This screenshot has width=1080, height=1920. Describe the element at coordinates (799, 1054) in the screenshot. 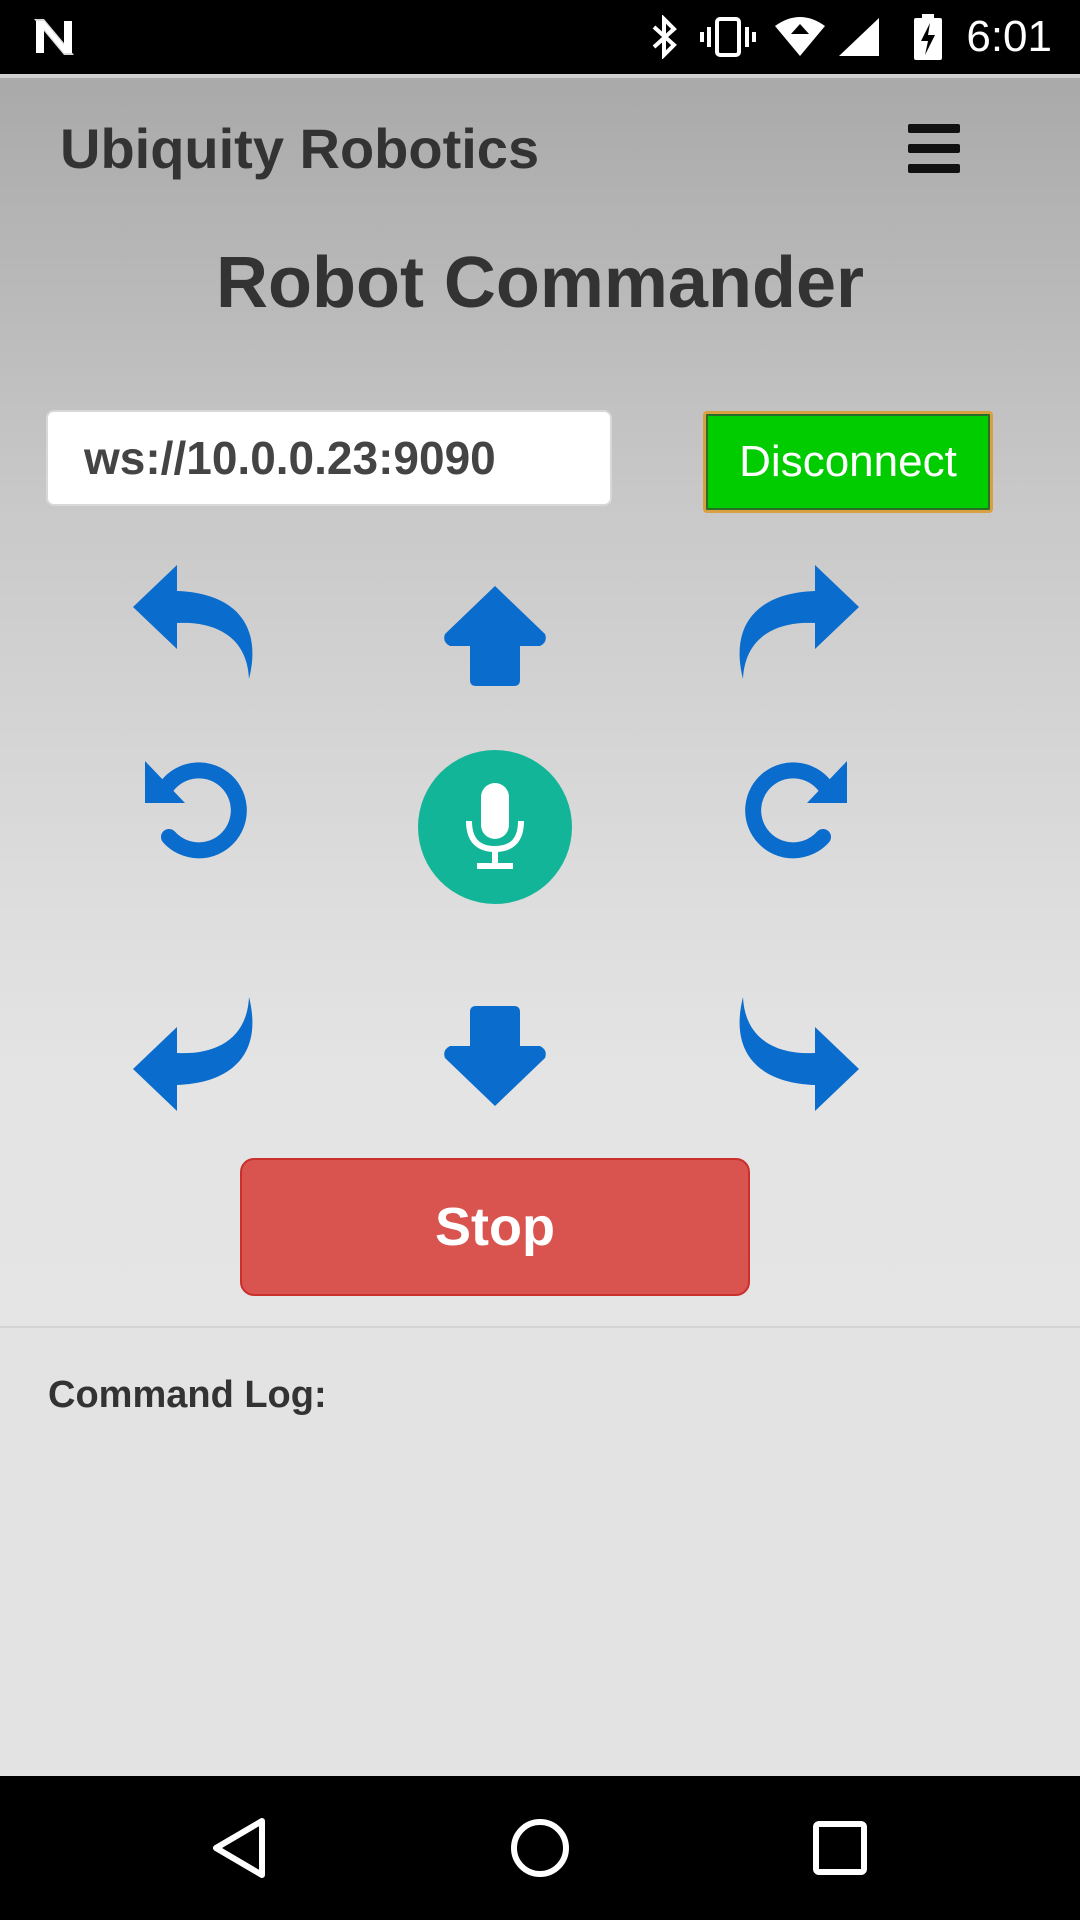

I see `curved-arrow-down-right-icon` at that location.